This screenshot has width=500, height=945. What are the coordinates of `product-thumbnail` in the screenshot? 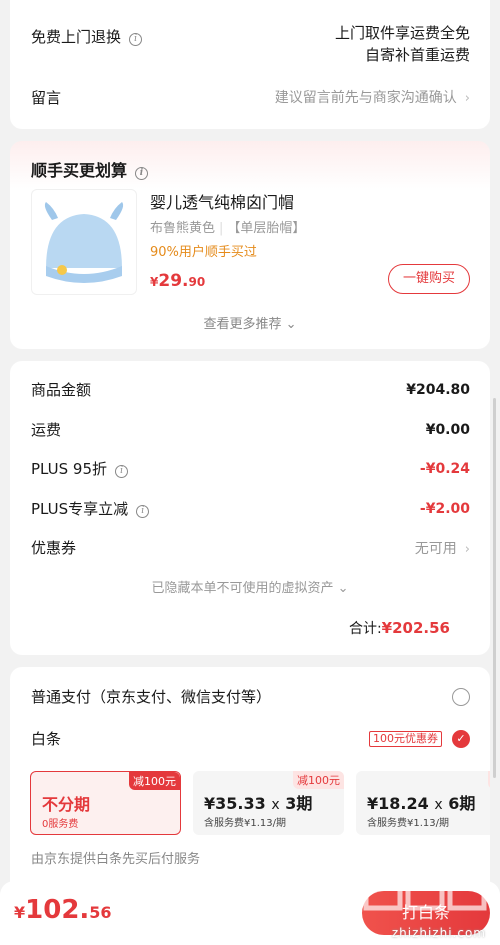 It's located at (84, 242).